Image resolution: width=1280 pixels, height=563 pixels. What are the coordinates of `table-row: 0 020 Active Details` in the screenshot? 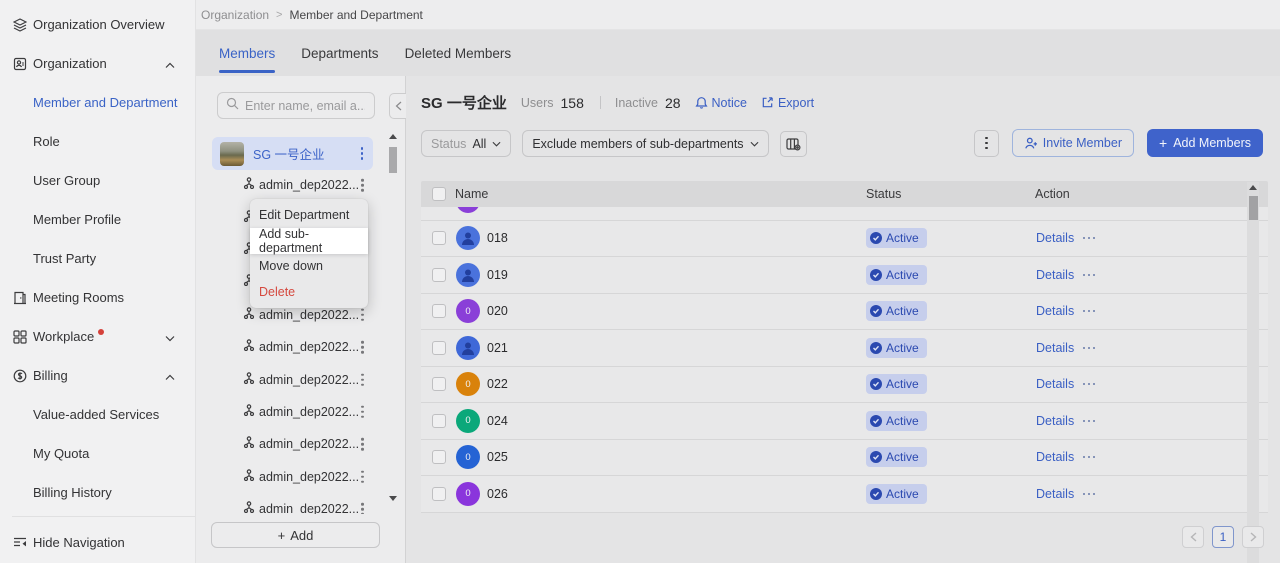 It's located at (844, 311).